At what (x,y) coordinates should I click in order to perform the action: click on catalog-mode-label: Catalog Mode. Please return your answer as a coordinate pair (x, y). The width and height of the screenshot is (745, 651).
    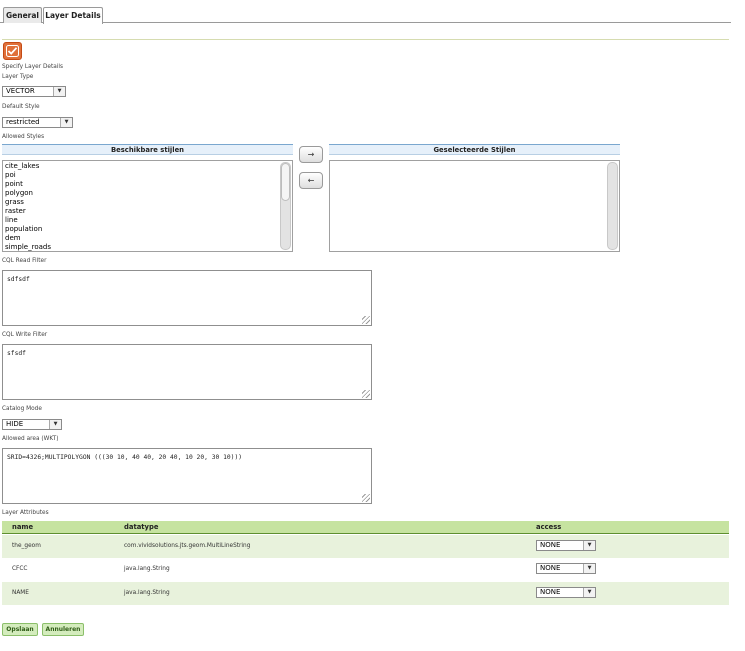
    Looking at the image, I should click on (22, 409).